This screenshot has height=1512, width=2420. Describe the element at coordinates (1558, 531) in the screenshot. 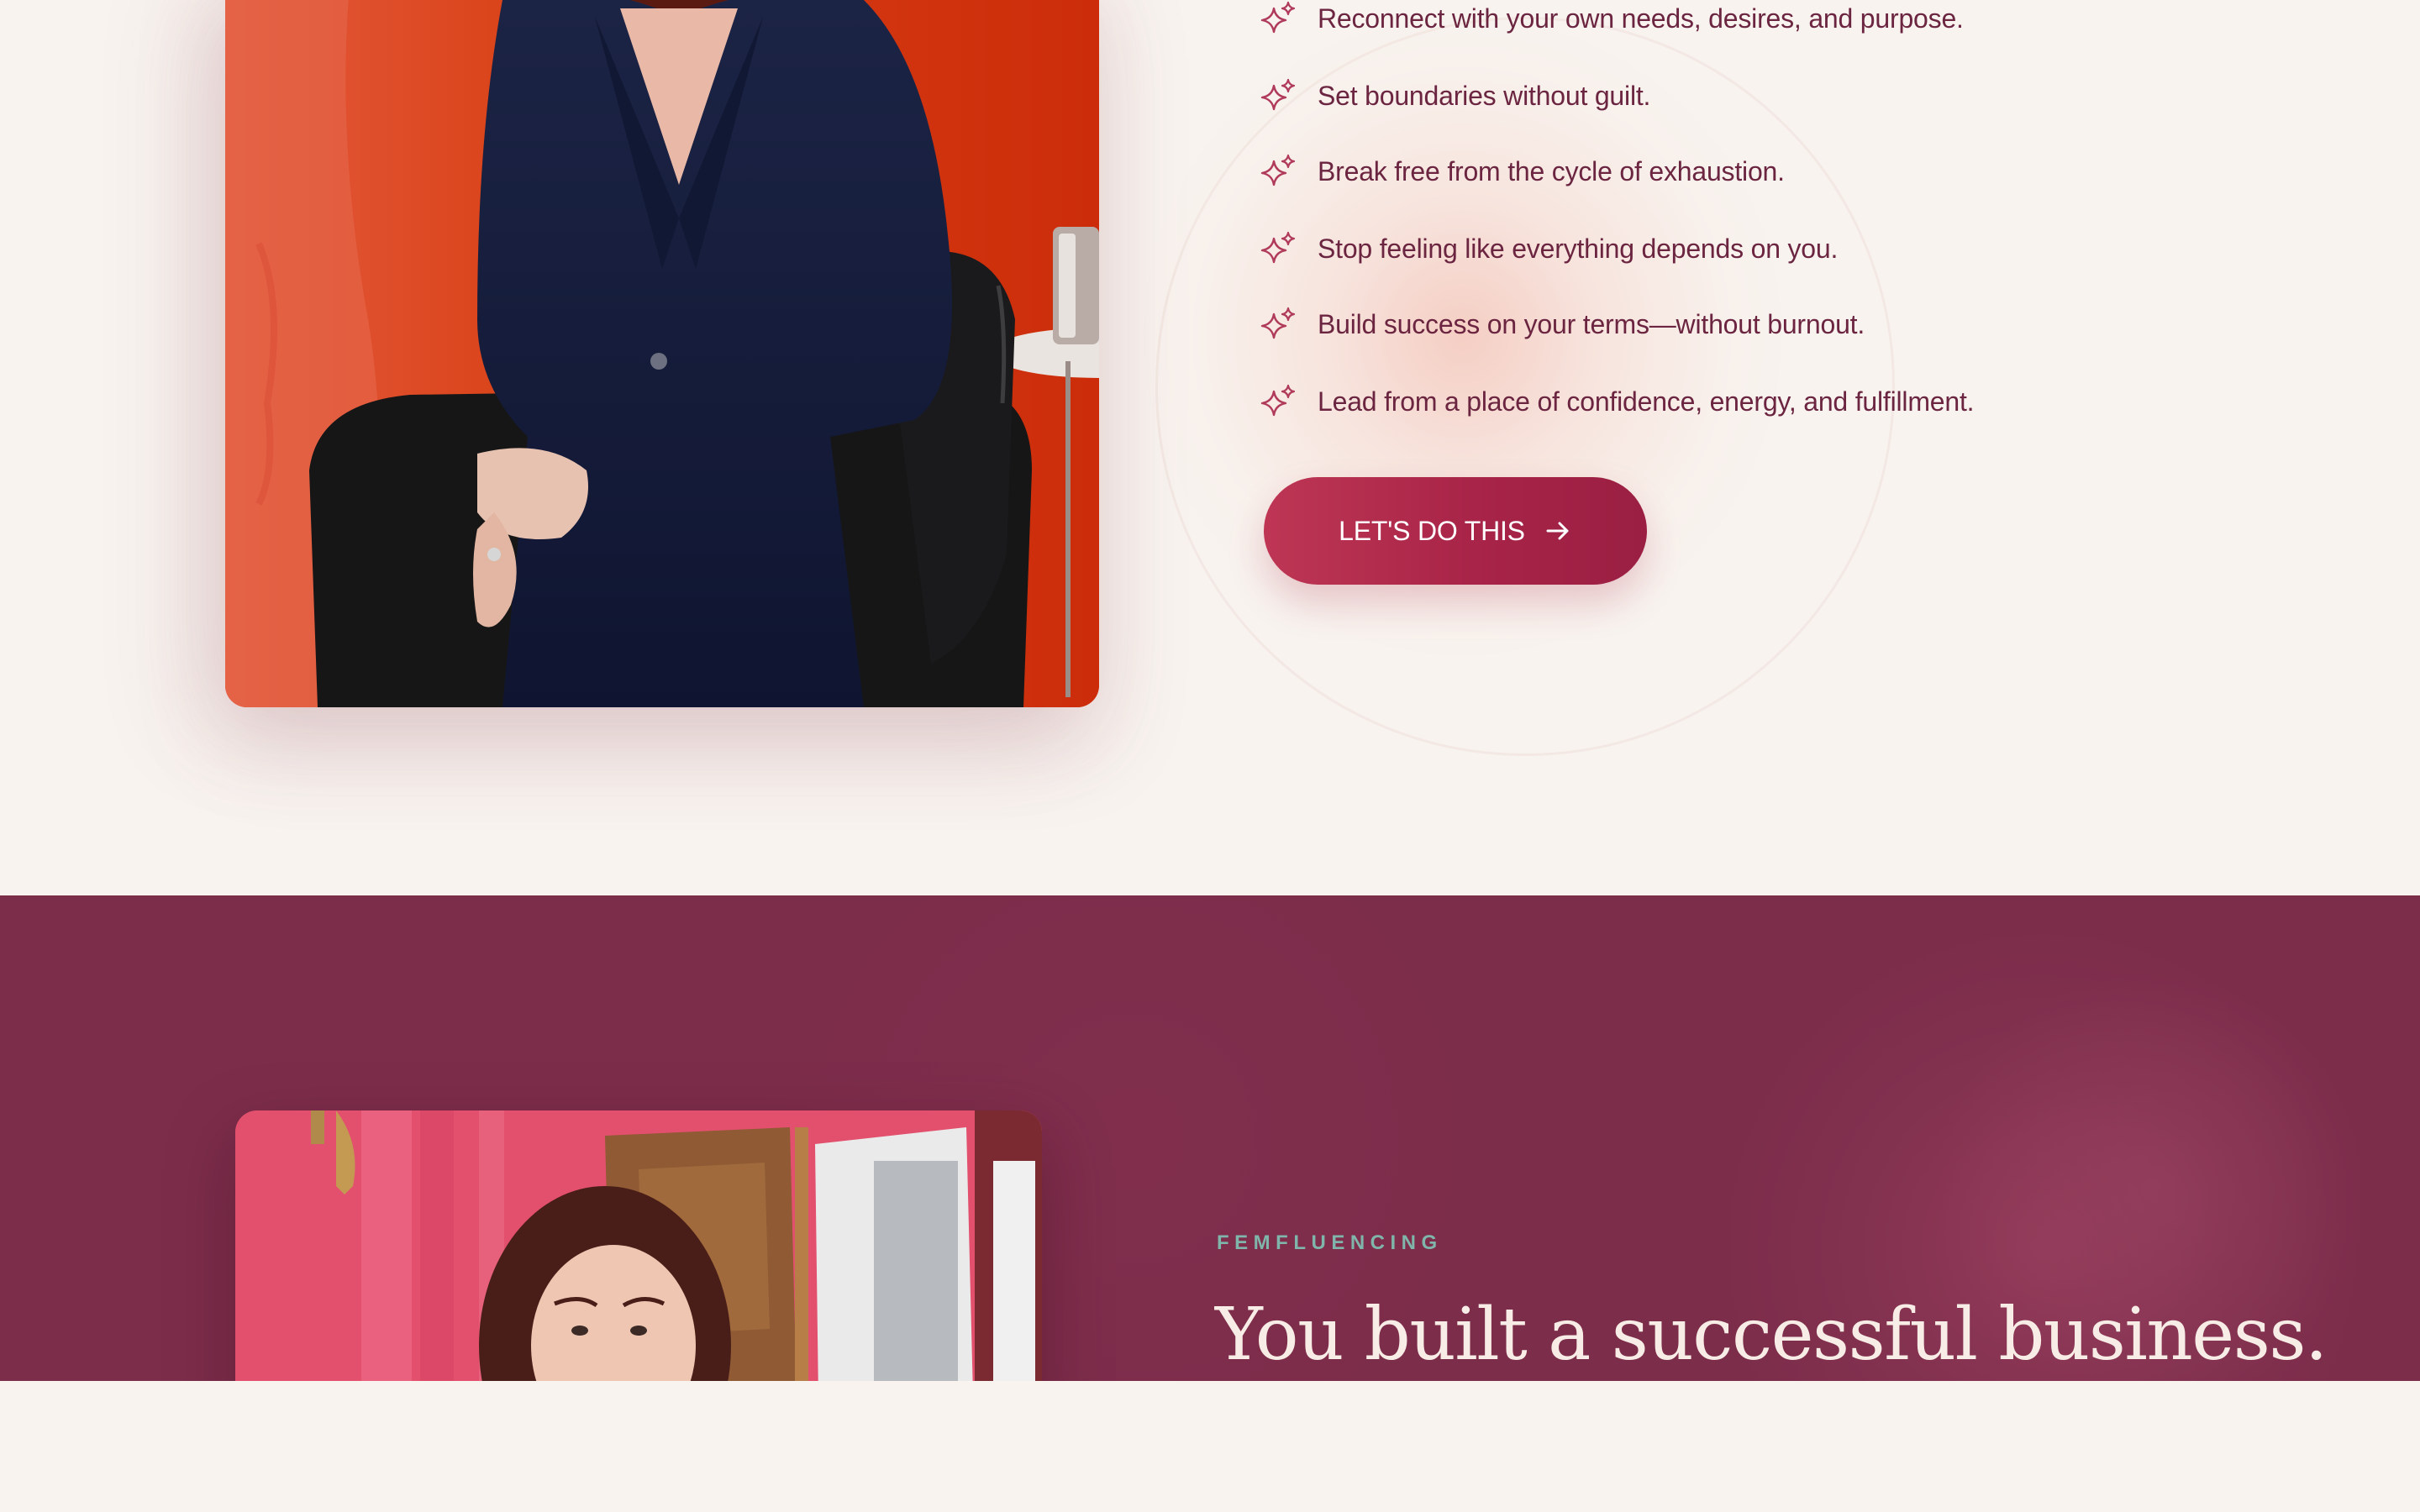

I see `arrow-right-icon` at that location.